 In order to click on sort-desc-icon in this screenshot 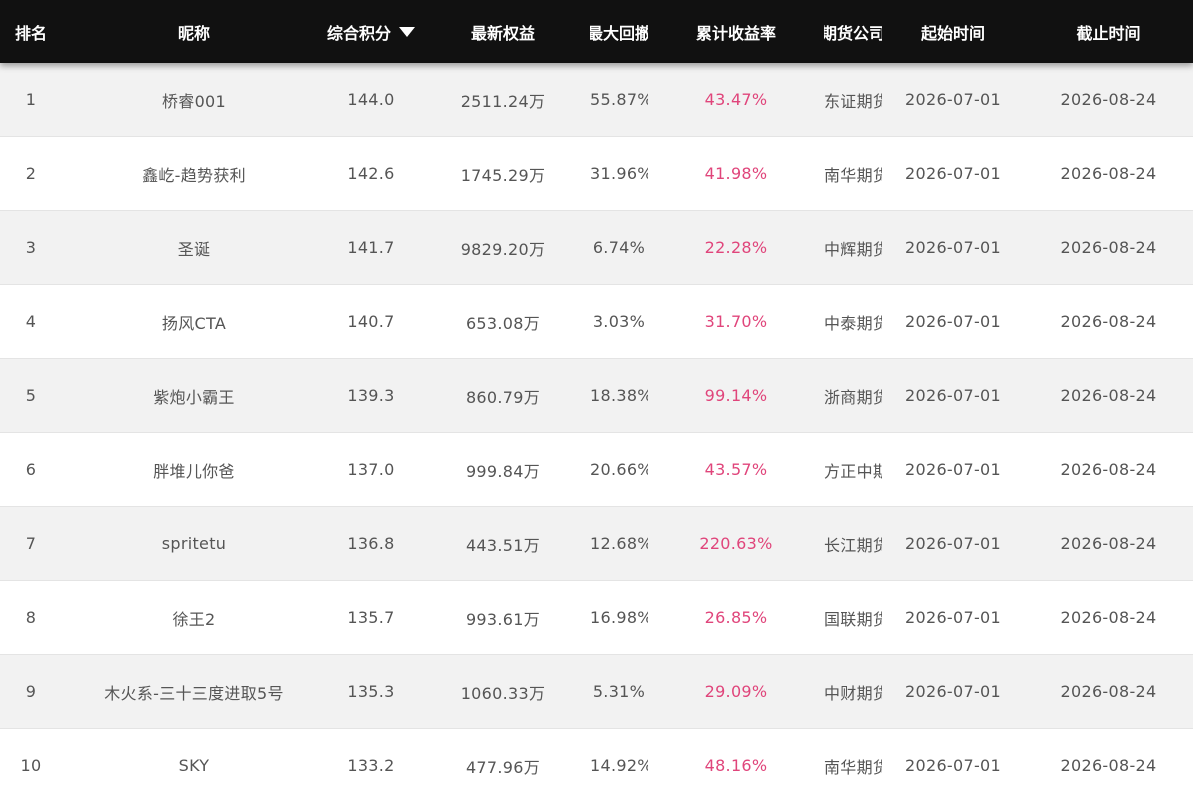, I will do `click(407, 32)`.